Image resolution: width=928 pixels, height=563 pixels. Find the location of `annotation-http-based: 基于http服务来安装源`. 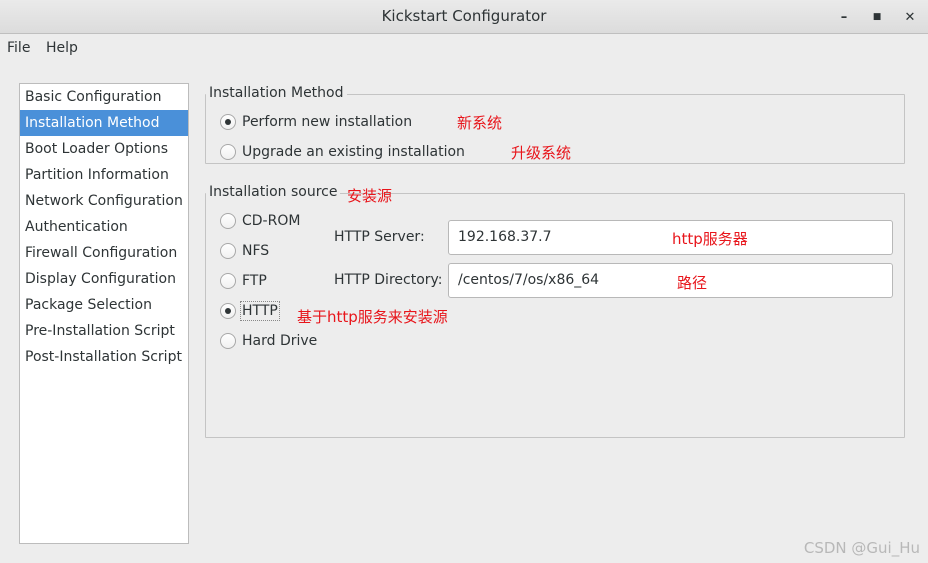

annotation-http-based: 基于http服务来安装源 is located at coordinates (372, 317).